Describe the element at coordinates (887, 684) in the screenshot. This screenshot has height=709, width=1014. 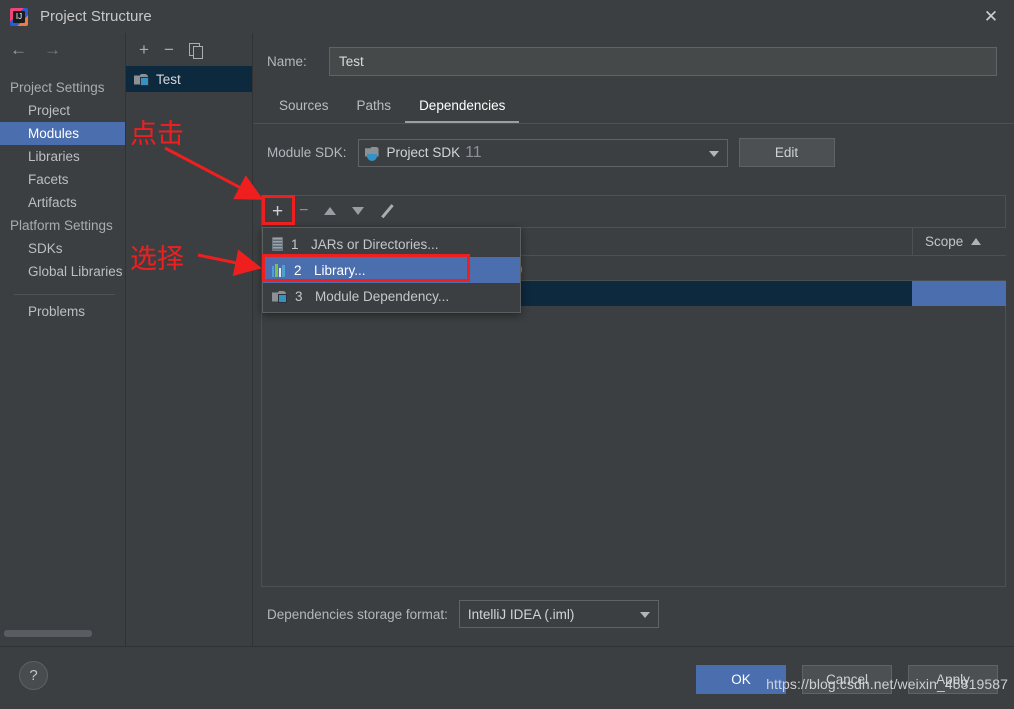
I see `watermark: https://blog.csdn.net/weixin_45819587` at that location.